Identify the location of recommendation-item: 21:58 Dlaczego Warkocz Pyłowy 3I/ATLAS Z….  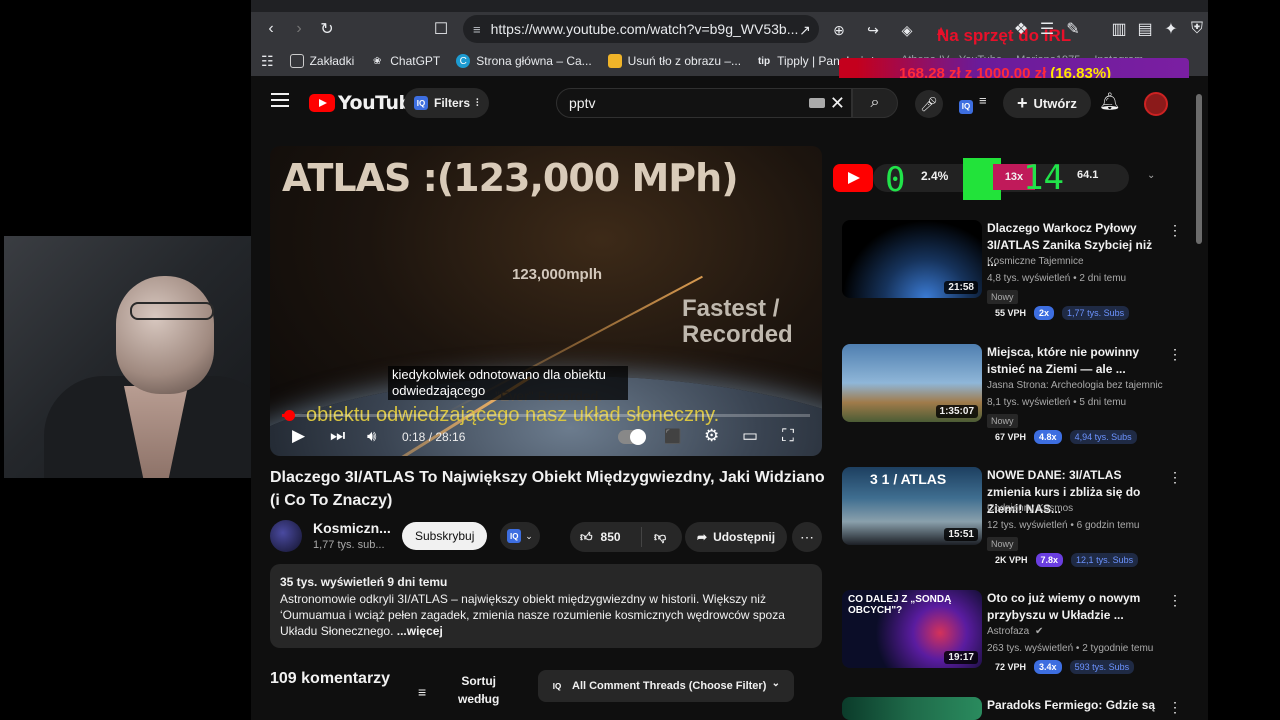
(1012, 275).